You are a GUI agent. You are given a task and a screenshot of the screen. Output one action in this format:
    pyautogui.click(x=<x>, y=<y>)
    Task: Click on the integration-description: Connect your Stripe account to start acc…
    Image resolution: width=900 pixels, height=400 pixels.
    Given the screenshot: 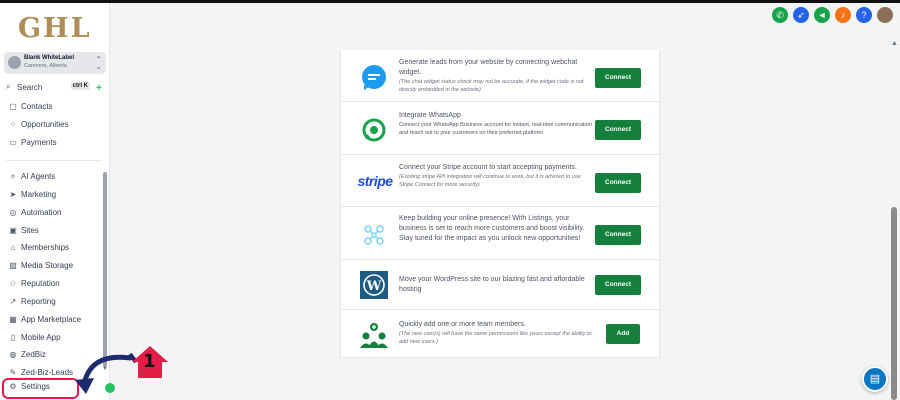 What is the action you would take?
    pyautogui.click(x=488, y=167)
    